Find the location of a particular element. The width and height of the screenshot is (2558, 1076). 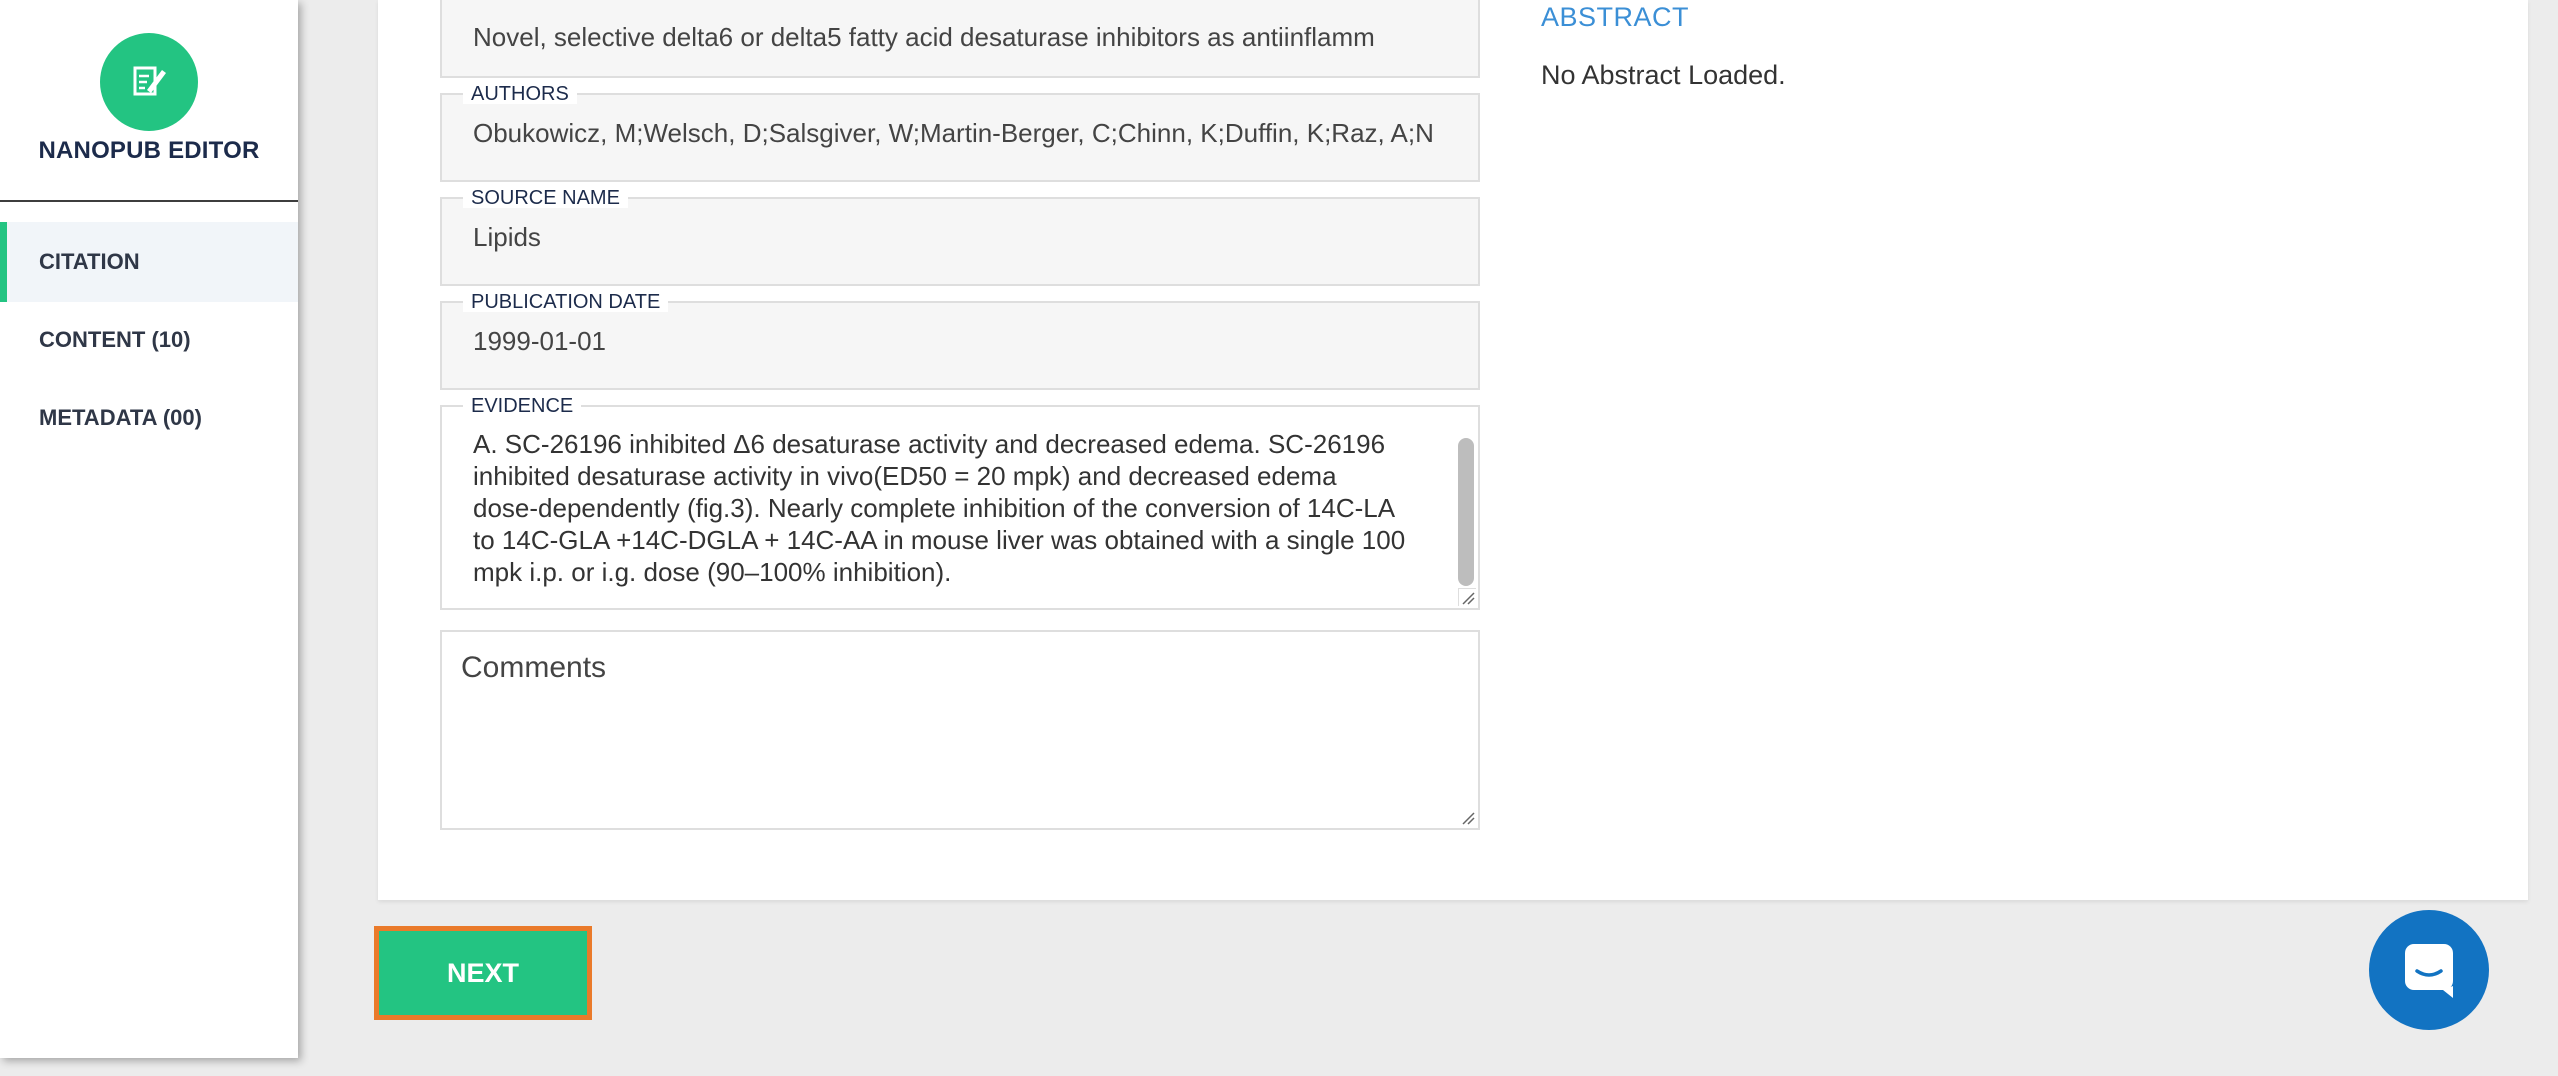

sidebar-item-label: CONTENT (10) is located at coordinates (115, 339).